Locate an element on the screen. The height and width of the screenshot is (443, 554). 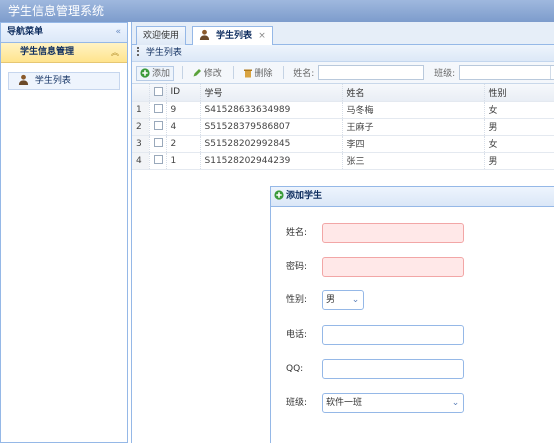
tab-student-list: 学生列表 × is located at coordinates (232, 36).